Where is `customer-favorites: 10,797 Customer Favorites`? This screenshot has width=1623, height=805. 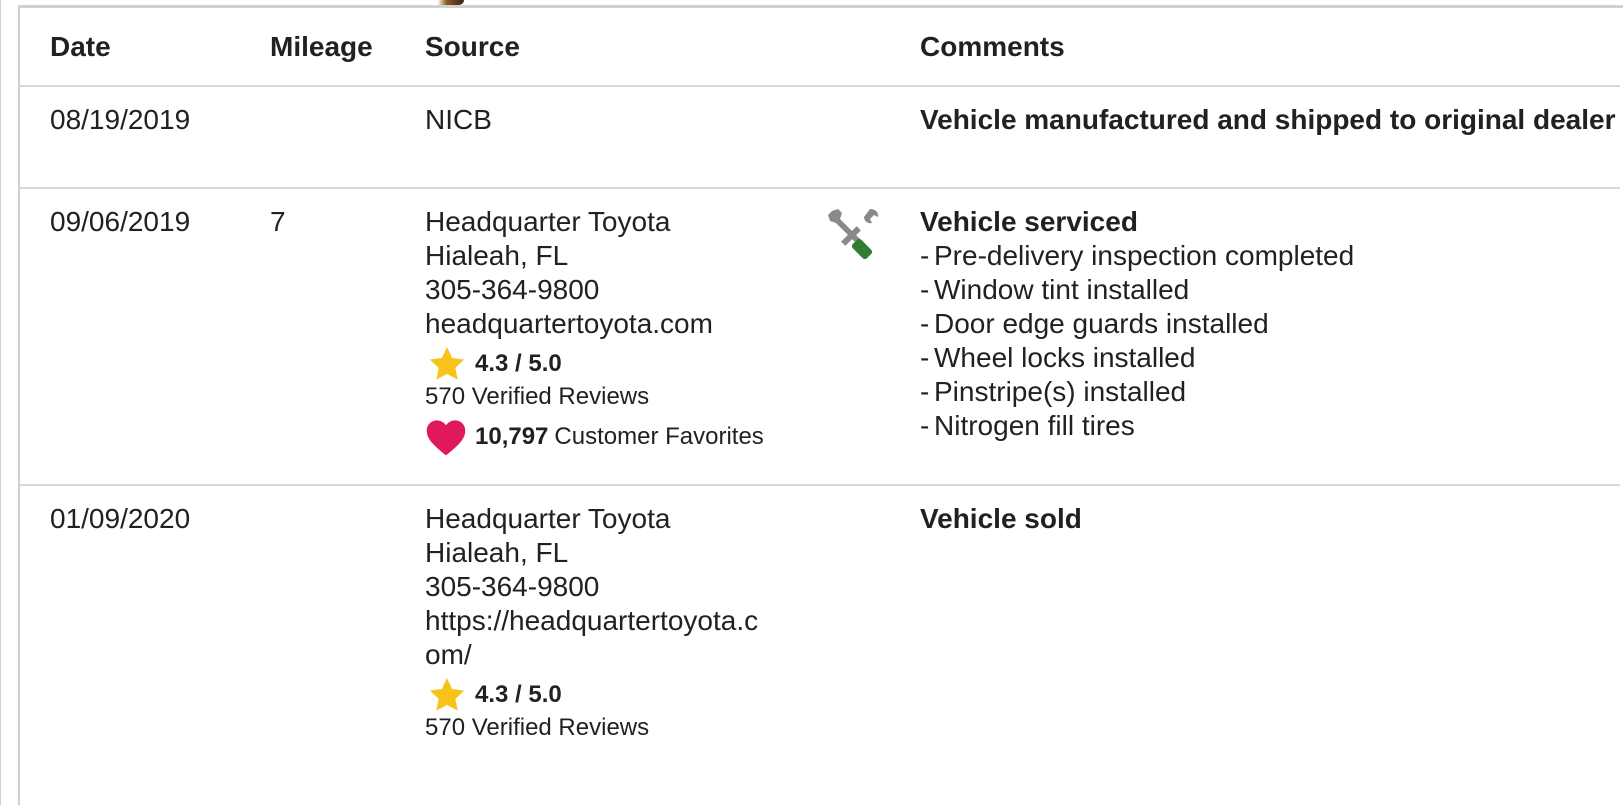 customer-favorites: 10,797 Customer Favorites is located at coordinates (622, 437).